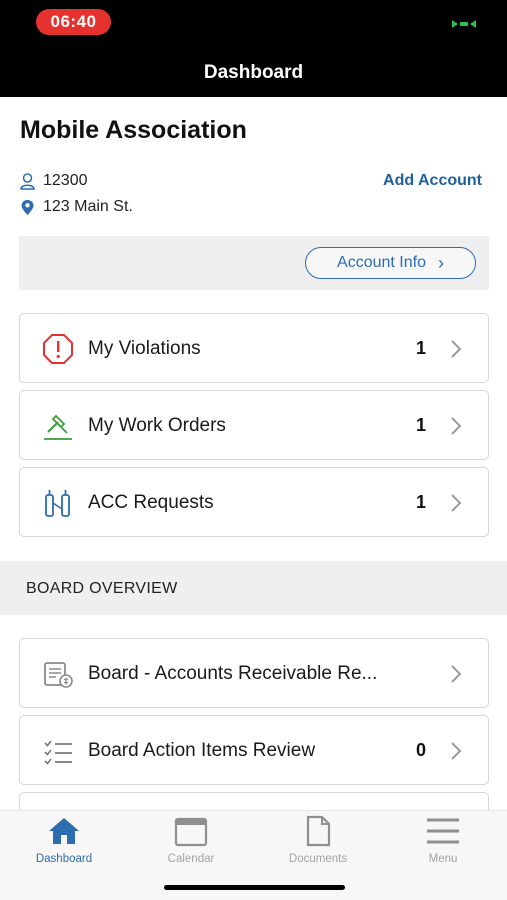  What do you see at coordinates (157, 425) in the screenshot?
I see `card-label: My Work Orders` at bounding box center [157, 425].